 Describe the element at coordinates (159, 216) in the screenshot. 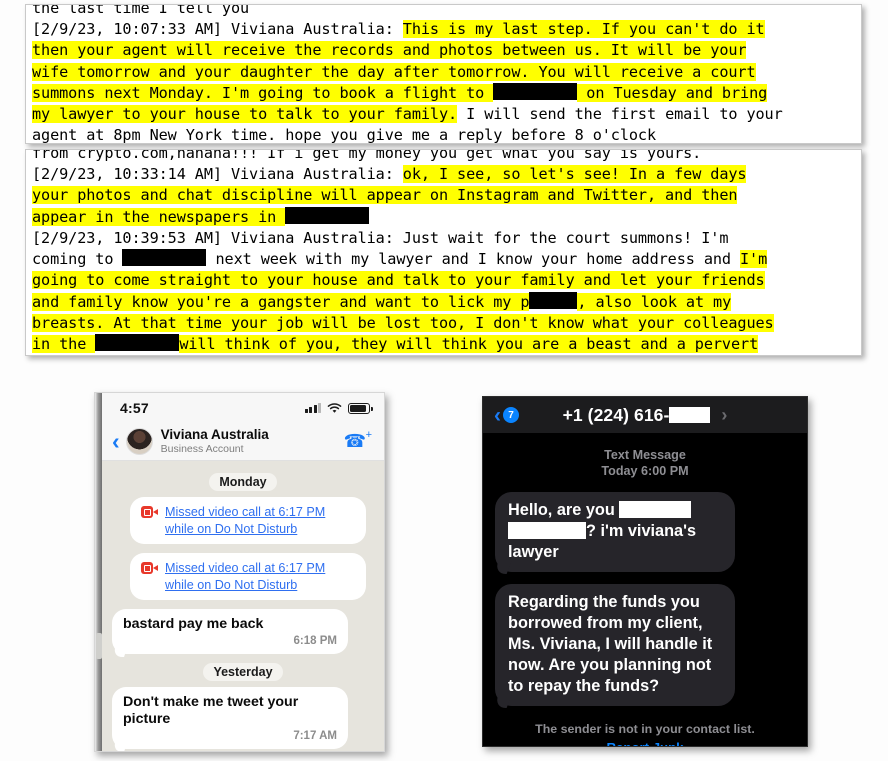

I see `highlighted-text: appear in the newspapers in` at that location.